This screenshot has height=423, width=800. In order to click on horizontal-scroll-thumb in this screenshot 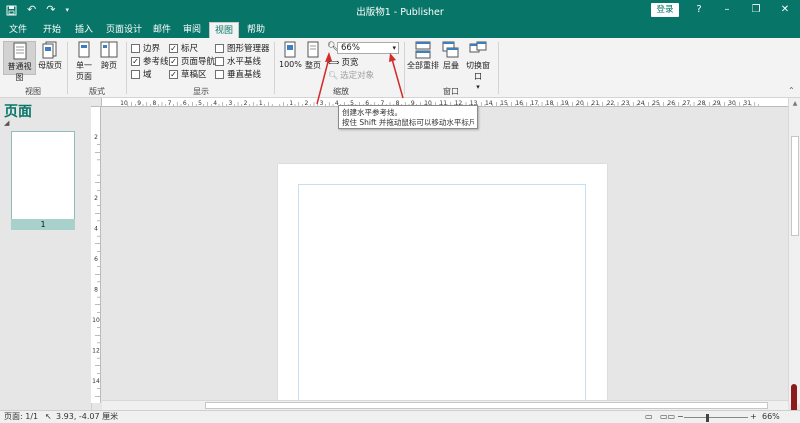, I will do `click(486, 405)`.